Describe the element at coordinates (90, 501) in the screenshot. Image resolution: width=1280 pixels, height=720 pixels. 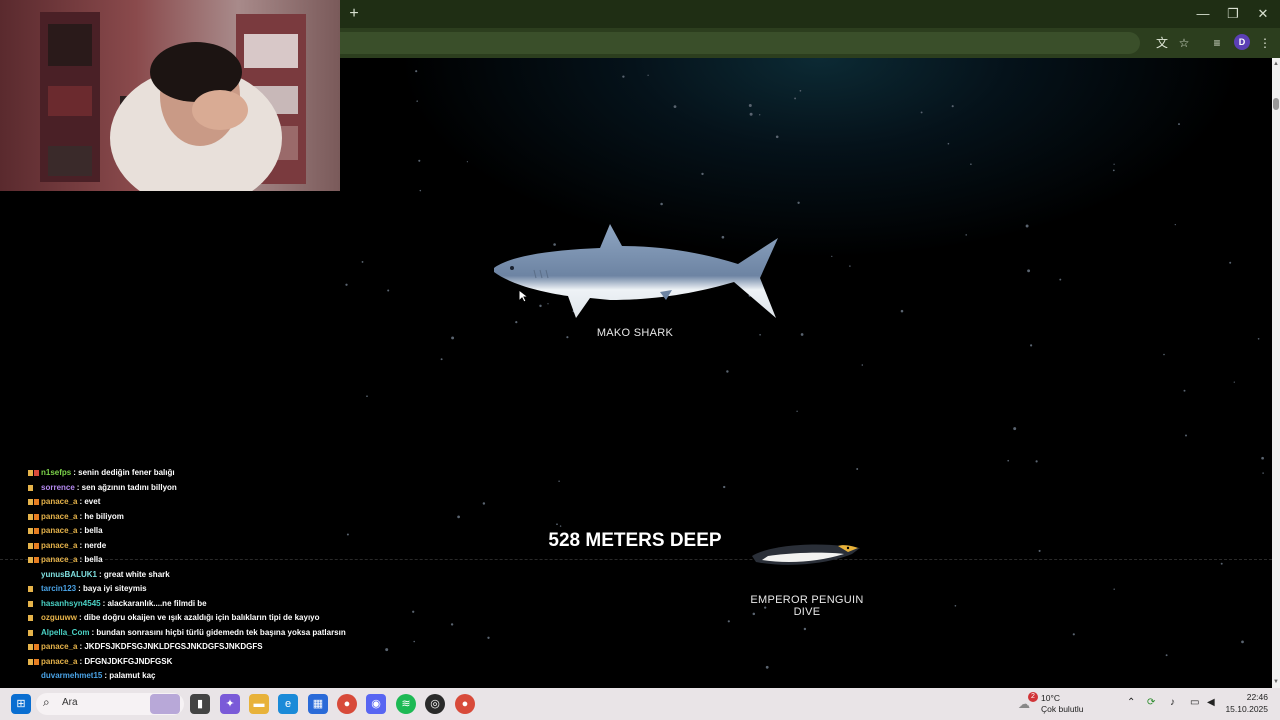
I see `chat-message-text: : evet` at that location.